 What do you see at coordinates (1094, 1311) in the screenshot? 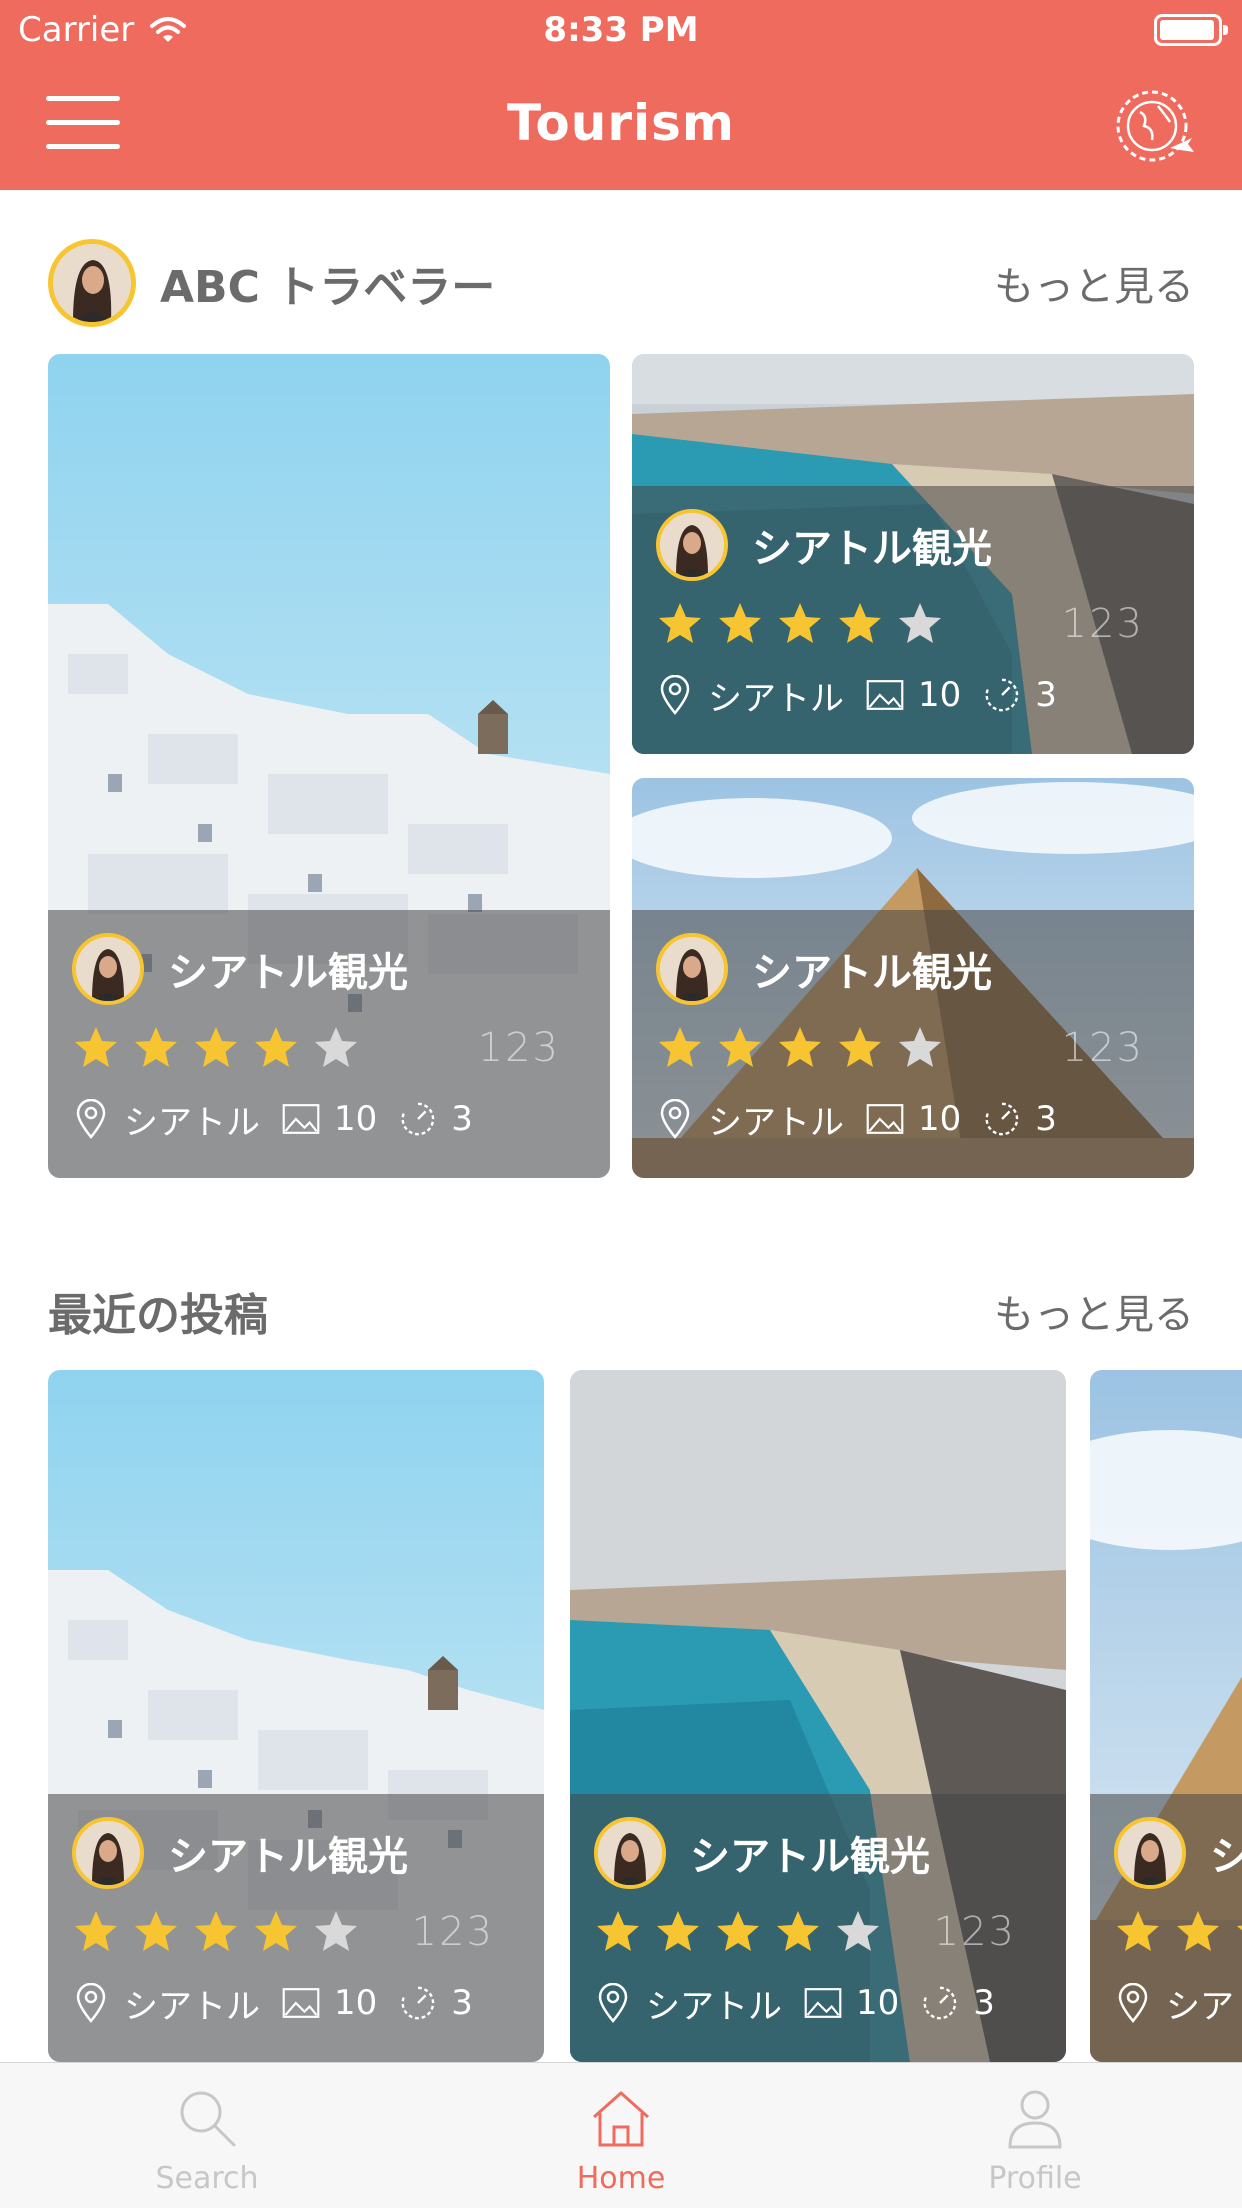
I see `recent-more-link: もっと見る` at bounding box center [1094, 1311].